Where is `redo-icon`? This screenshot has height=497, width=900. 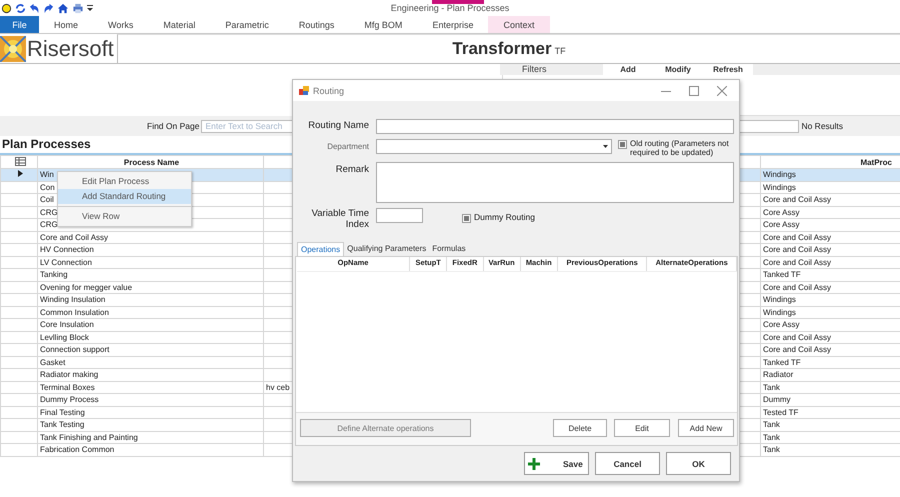
redo-icon is located at coordinates (48, 8).